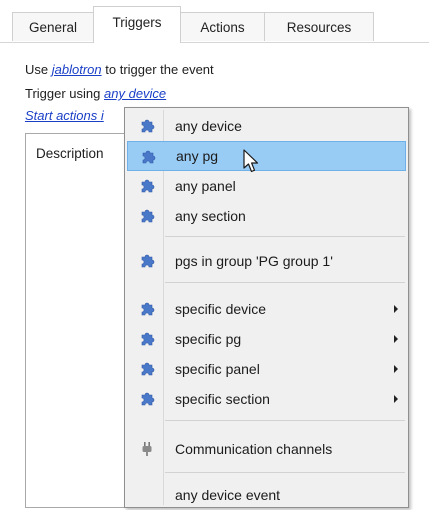  Describe the element at coordinates (77, 69) in the screenshot. I see `trigger-source-link: jablotron` at that location.